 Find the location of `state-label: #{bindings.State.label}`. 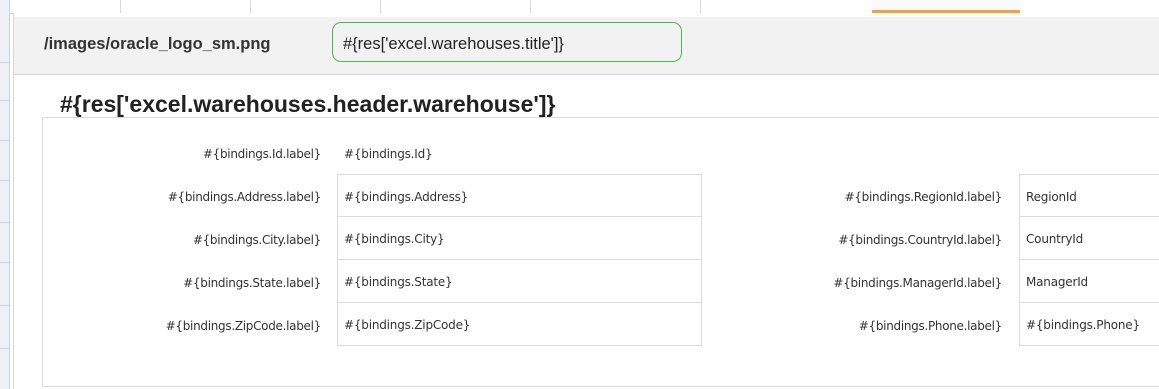

state-label: #{bindings.State.label} is located at coordinates (252, 283).